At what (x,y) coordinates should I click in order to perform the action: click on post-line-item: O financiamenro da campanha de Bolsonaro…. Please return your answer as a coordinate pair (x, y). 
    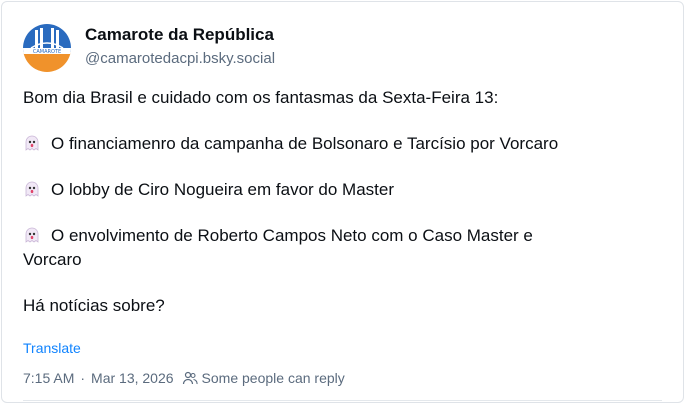
    Looking at the image, I should click on (343, 144).